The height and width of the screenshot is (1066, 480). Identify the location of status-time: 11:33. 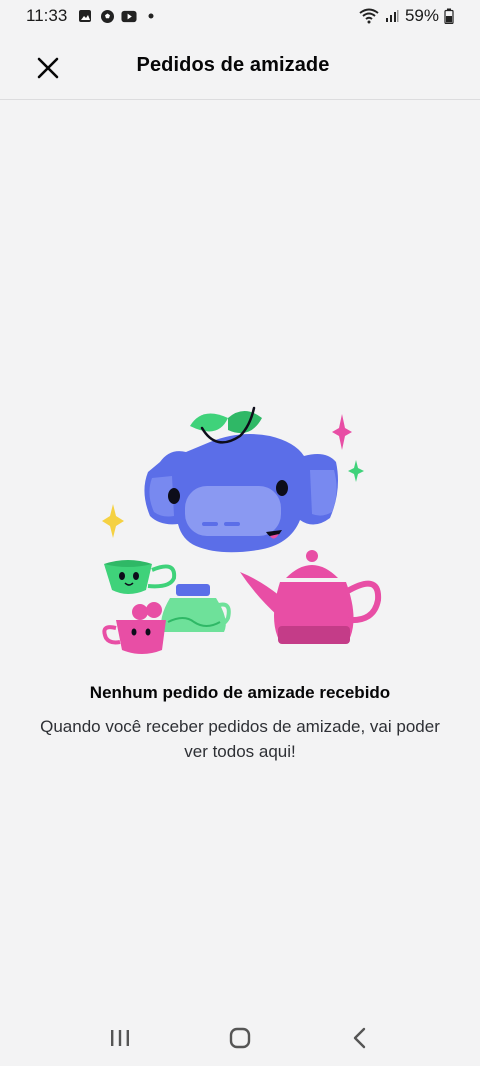
(47, 15).